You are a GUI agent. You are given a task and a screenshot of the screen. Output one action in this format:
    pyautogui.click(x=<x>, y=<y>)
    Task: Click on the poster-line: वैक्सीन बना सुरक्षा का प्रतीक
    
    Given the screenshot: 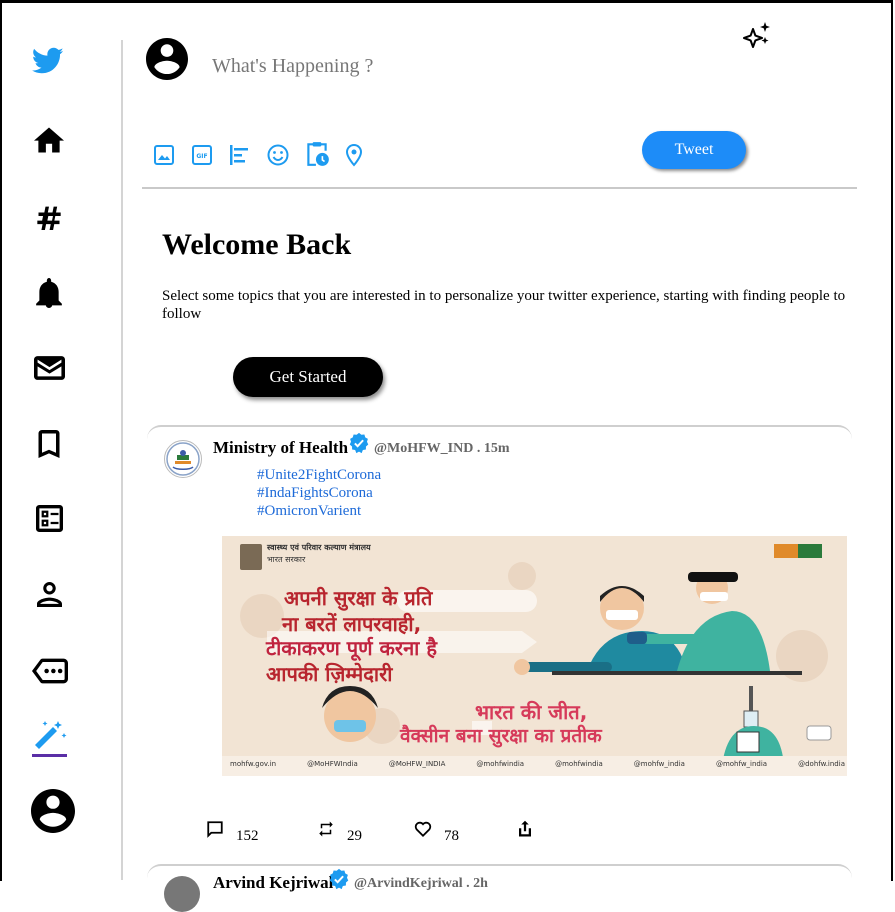 What is the action you would take?
    pyautogui.click(x=501, y=736)
    